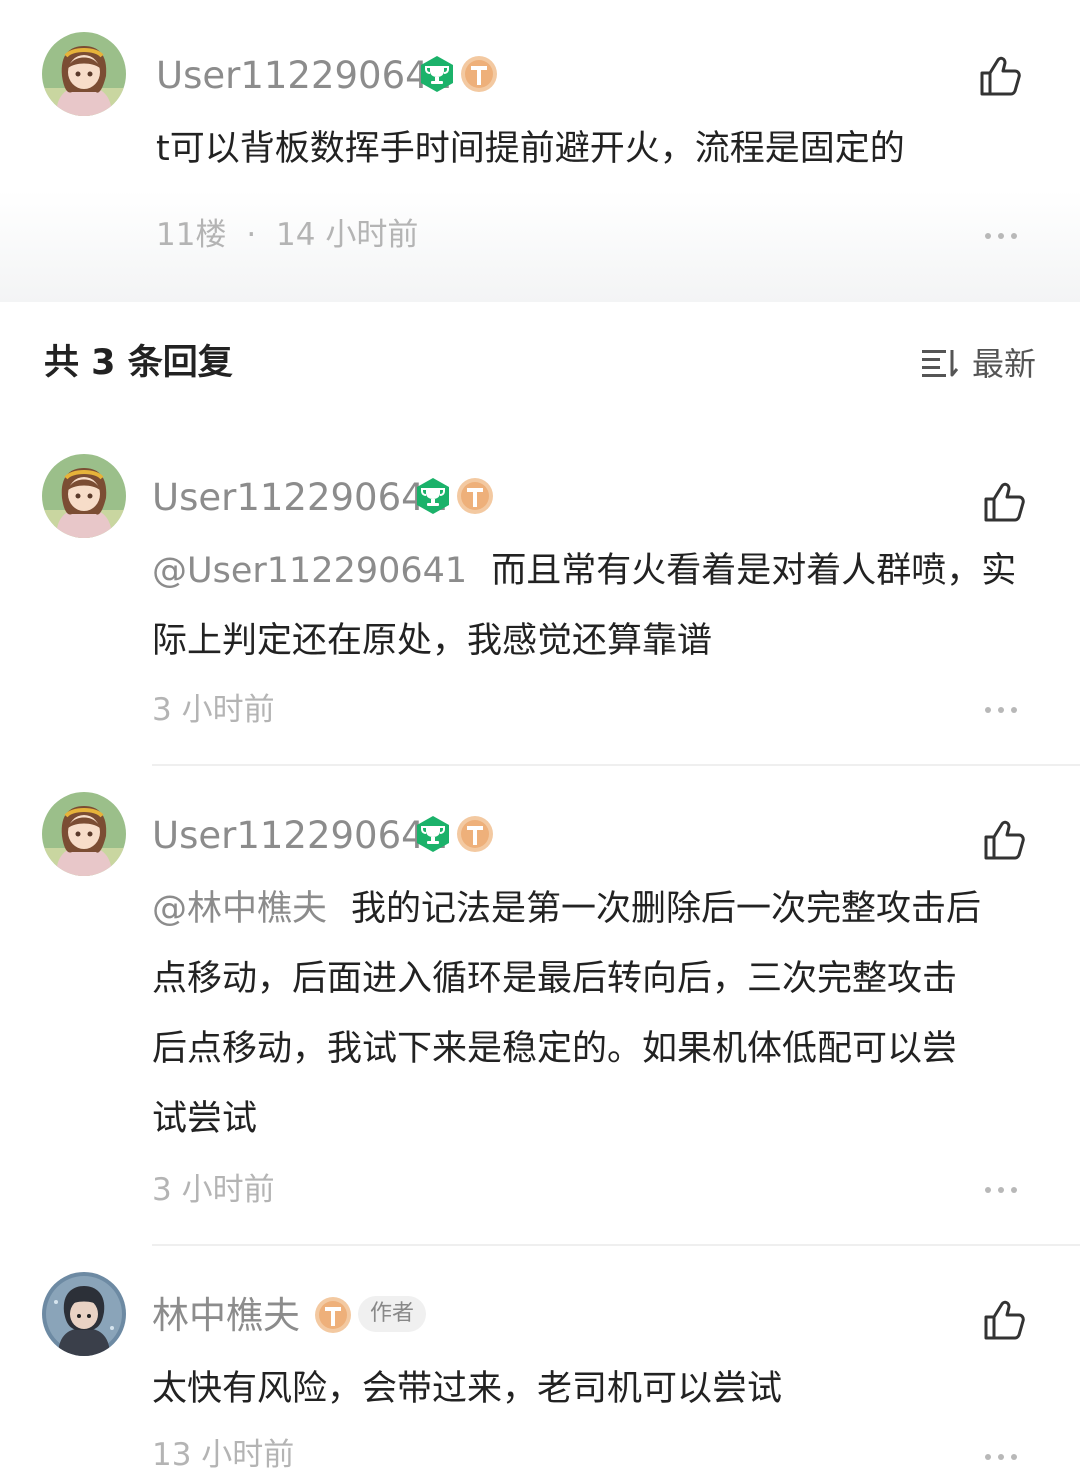 The width and height of the screenshot is (1080, 1484). I want to click on reply-text-line: 后点移动，我试下来是稳定的。如果机体低配可以尝, so click(555, 1049).